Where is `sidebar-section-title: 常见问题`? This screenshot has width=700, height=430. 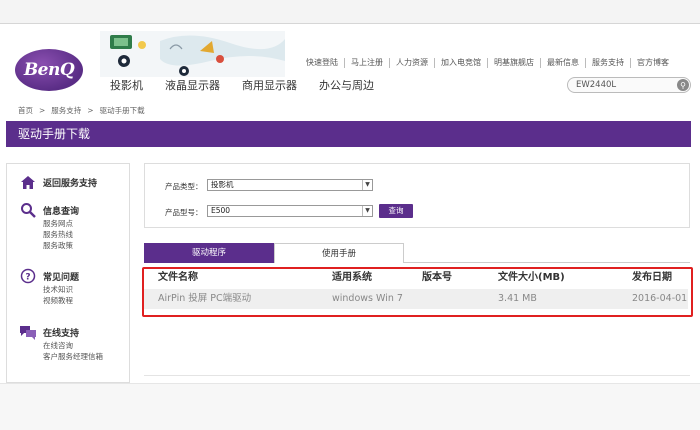
sidebar-section-title: 常见问题 is located at coordinates (61, 277).